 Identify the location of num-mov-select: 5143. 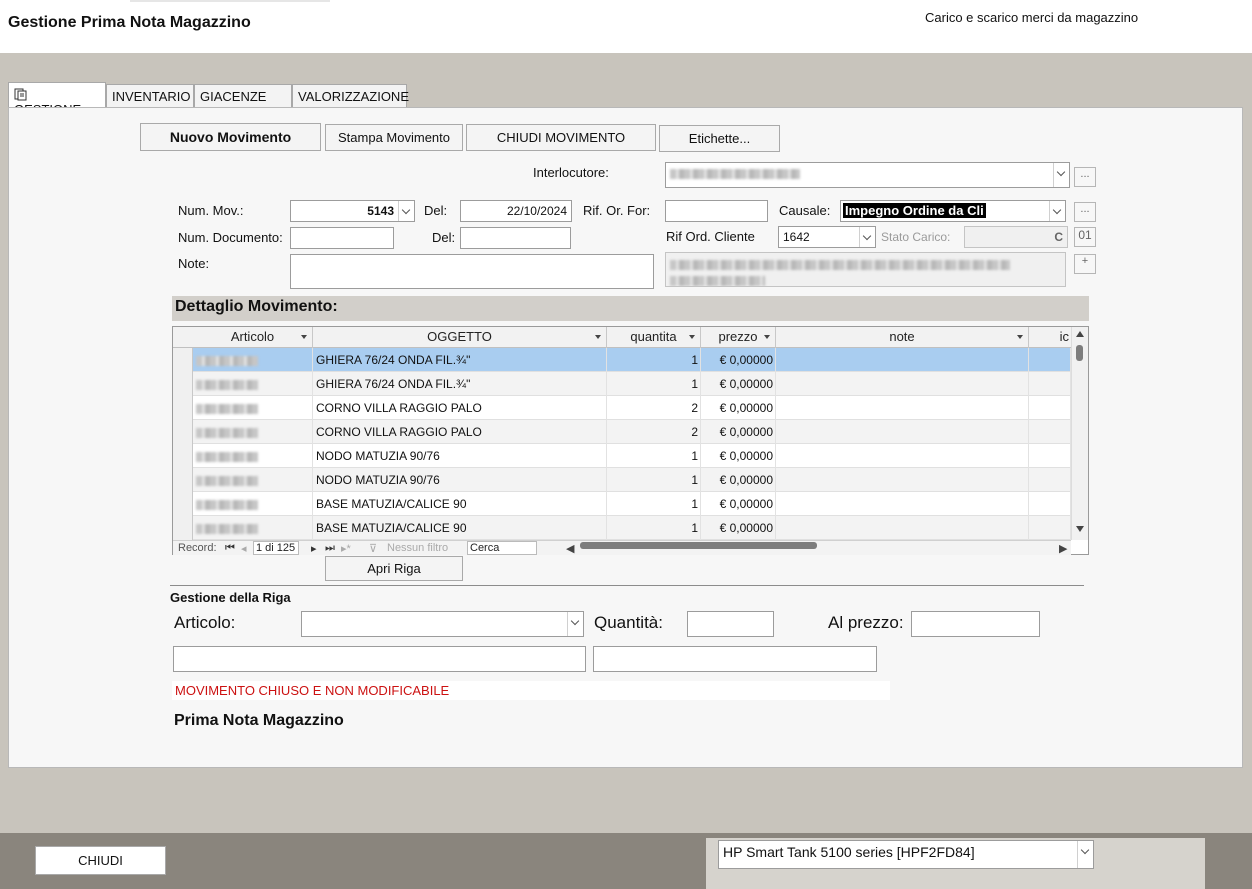
(352, 211).